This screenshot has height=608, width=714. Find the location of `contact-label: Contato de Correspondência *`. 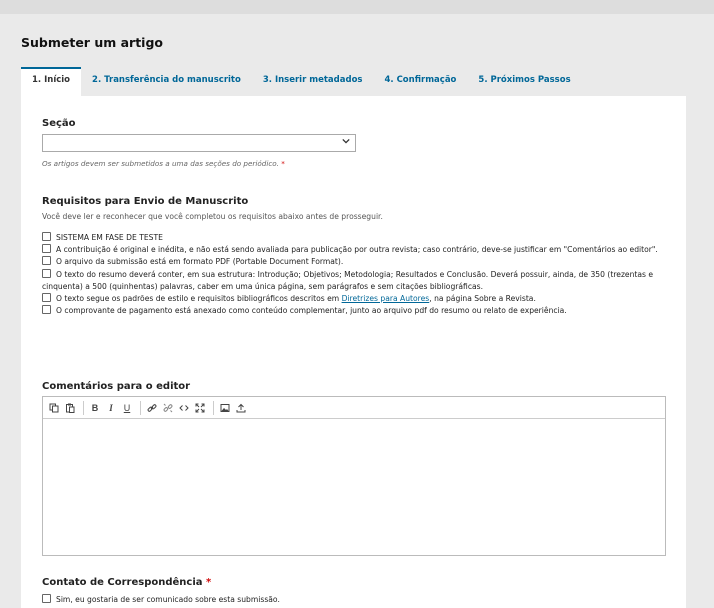

contact-label: Contato de Correspondência * is located at coordinates (126, 582).